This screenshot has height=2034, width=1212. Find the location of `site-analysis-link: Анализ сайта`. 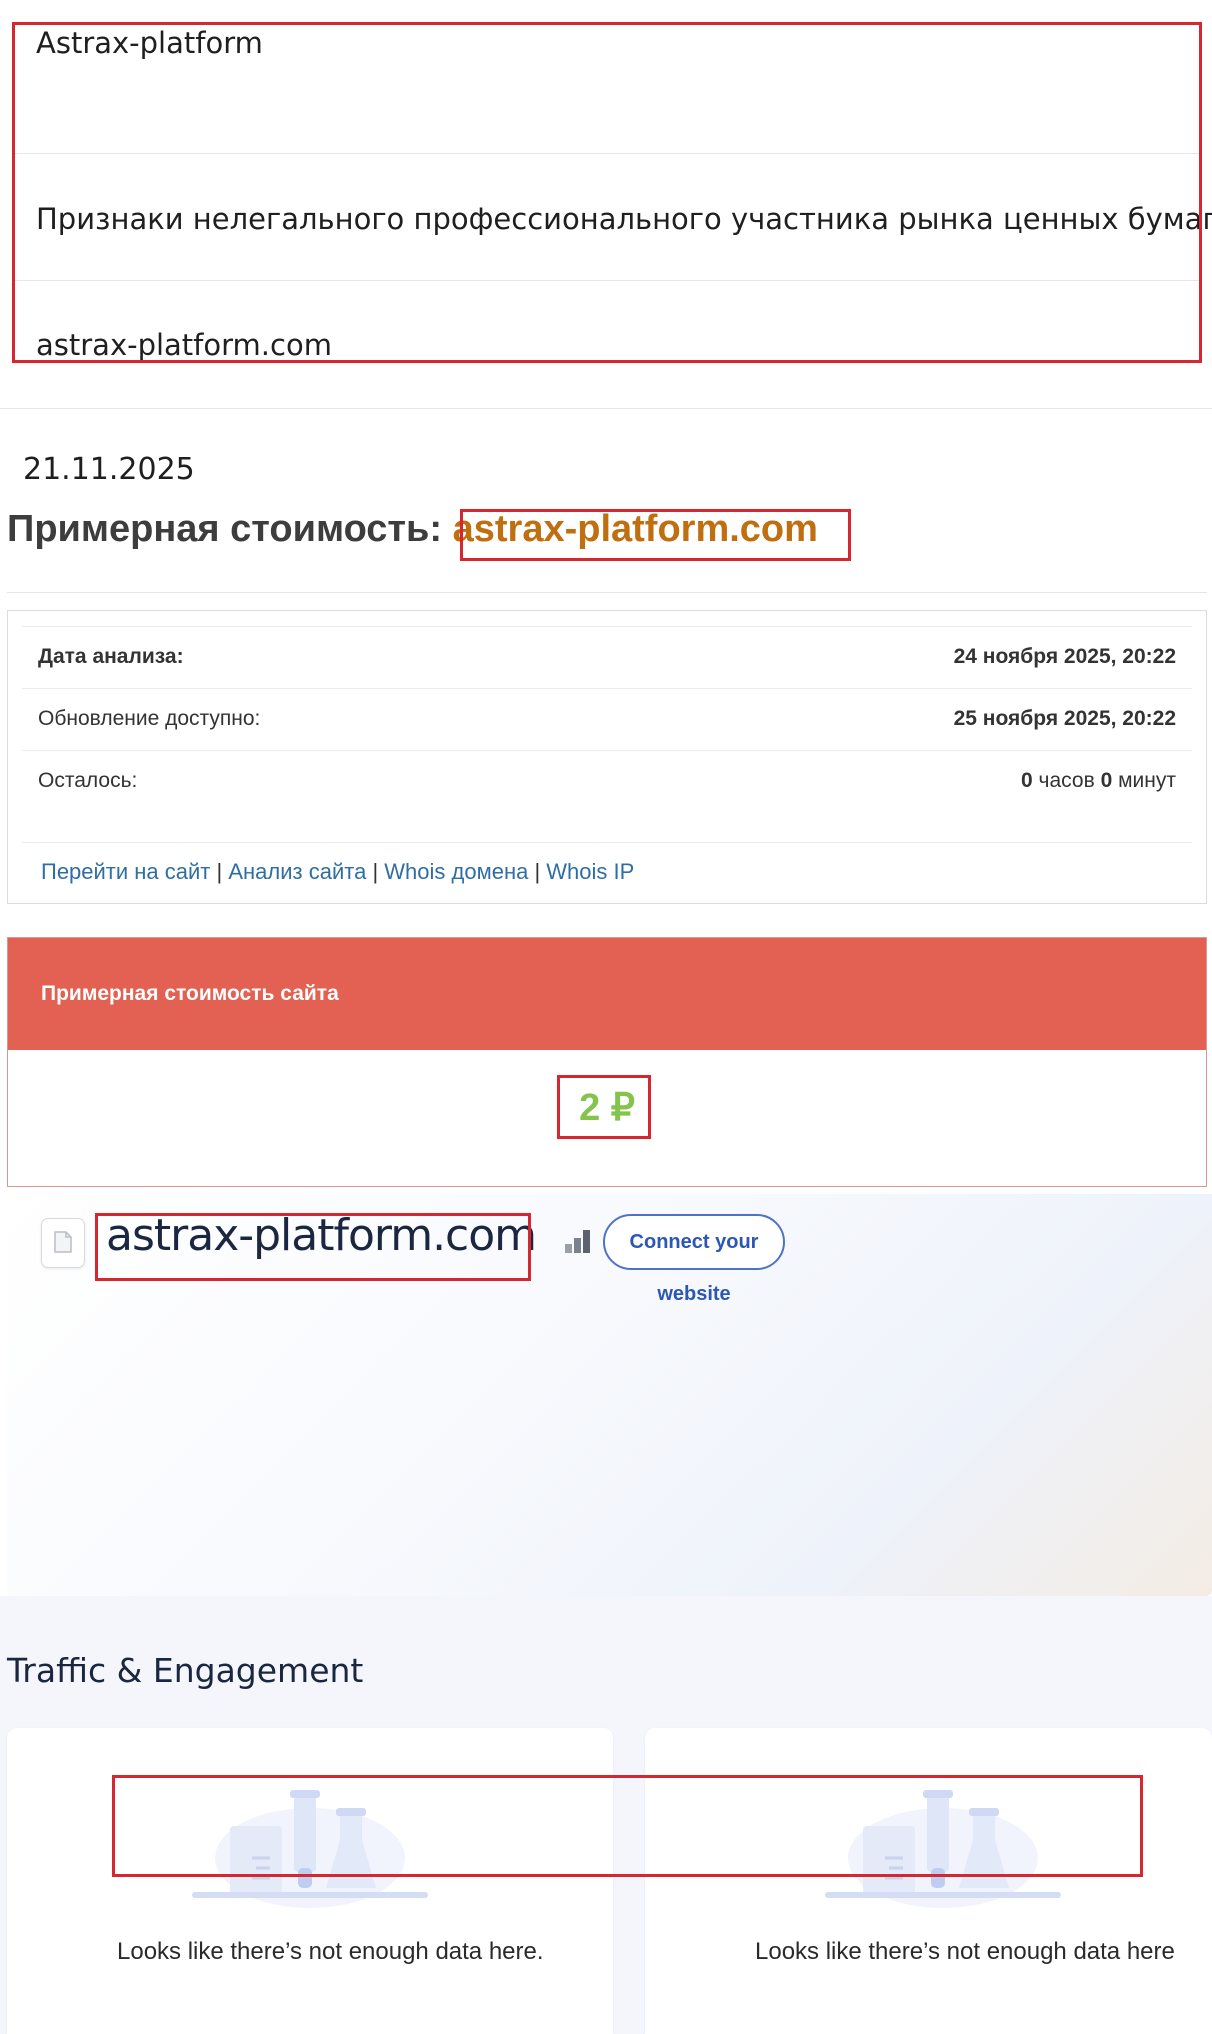

site-analysis-link: Анализ сайта is located at coordinates (297, 871).